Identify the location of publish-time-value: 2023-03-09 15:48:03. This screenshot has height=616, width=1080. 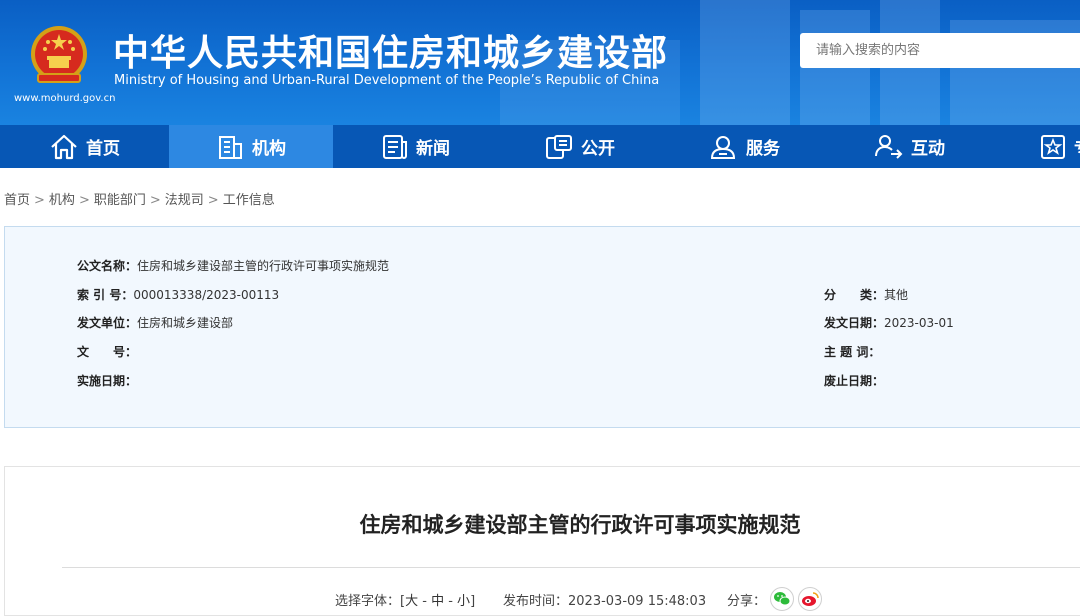
(637, 601).